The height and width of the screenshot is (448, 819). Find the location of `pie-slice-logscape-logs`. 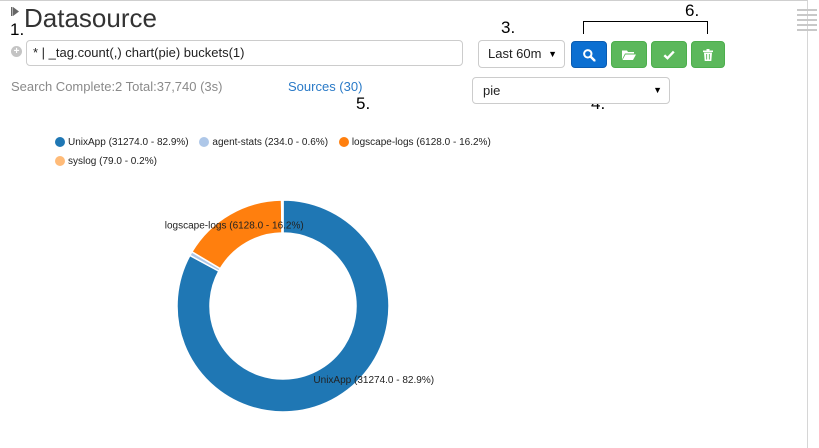

pie-slice-logscape-logs is located at coordinates (236, 234).